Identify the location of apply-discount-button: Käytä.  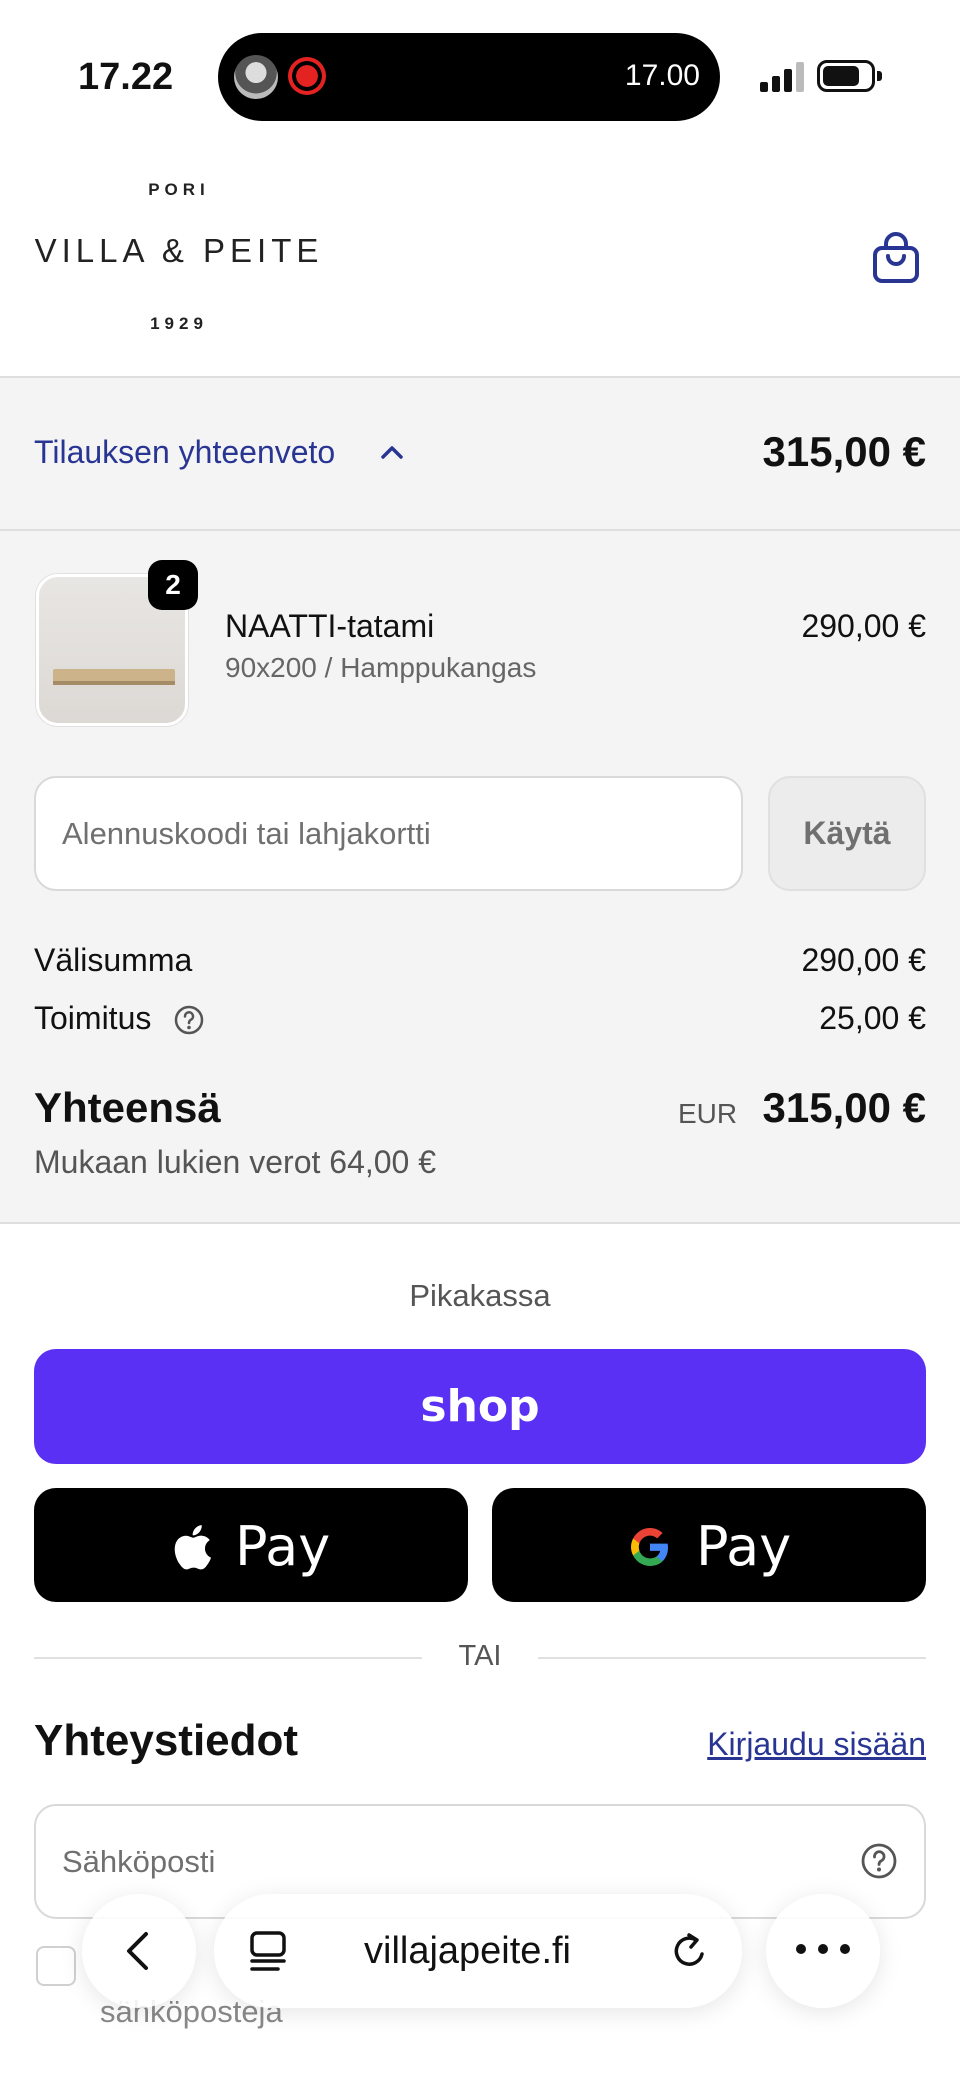
(847, 833).